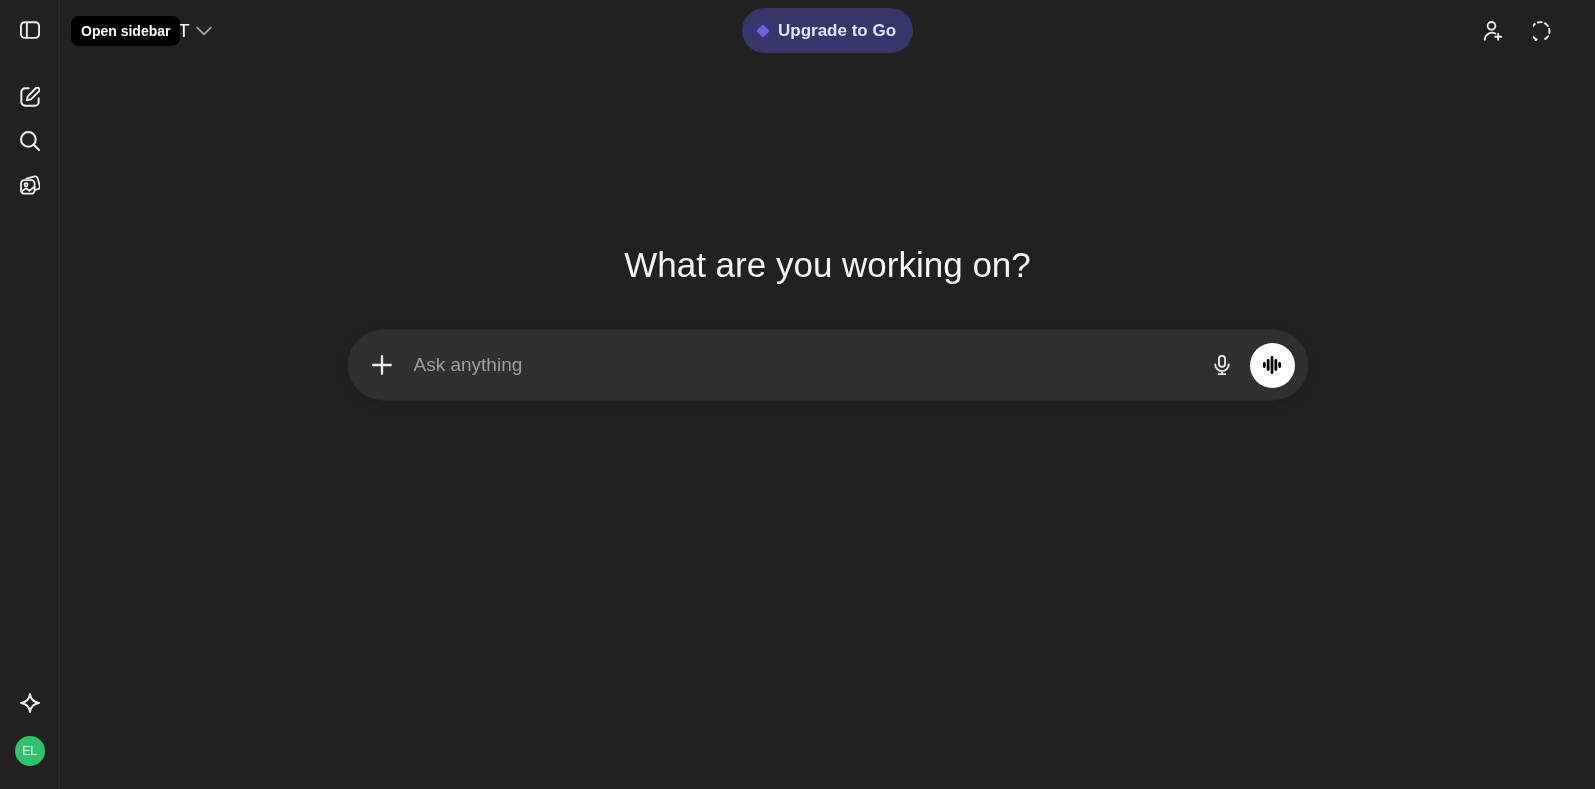  Describe the element at coordinates (1221, 365) in the screenshot. I see `microphone-icon` at that location.